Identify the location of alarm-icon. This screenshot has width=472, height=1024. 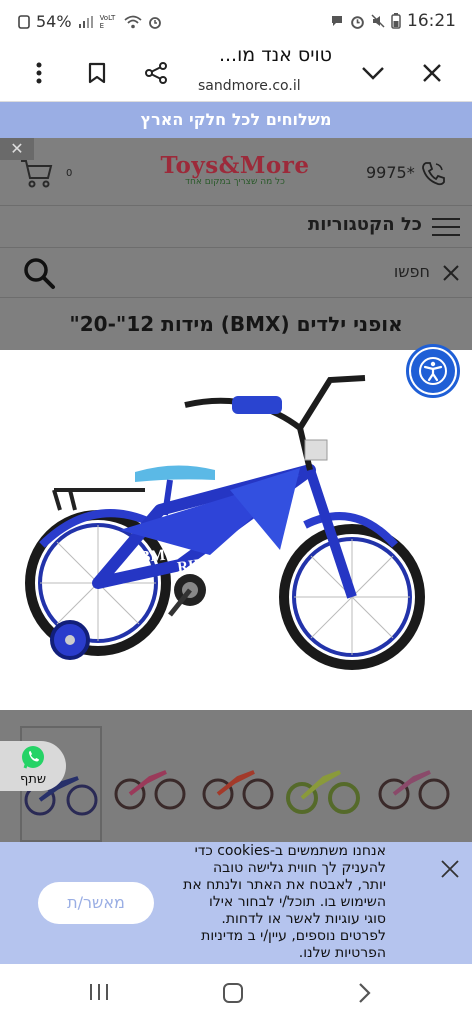
(154, 22).